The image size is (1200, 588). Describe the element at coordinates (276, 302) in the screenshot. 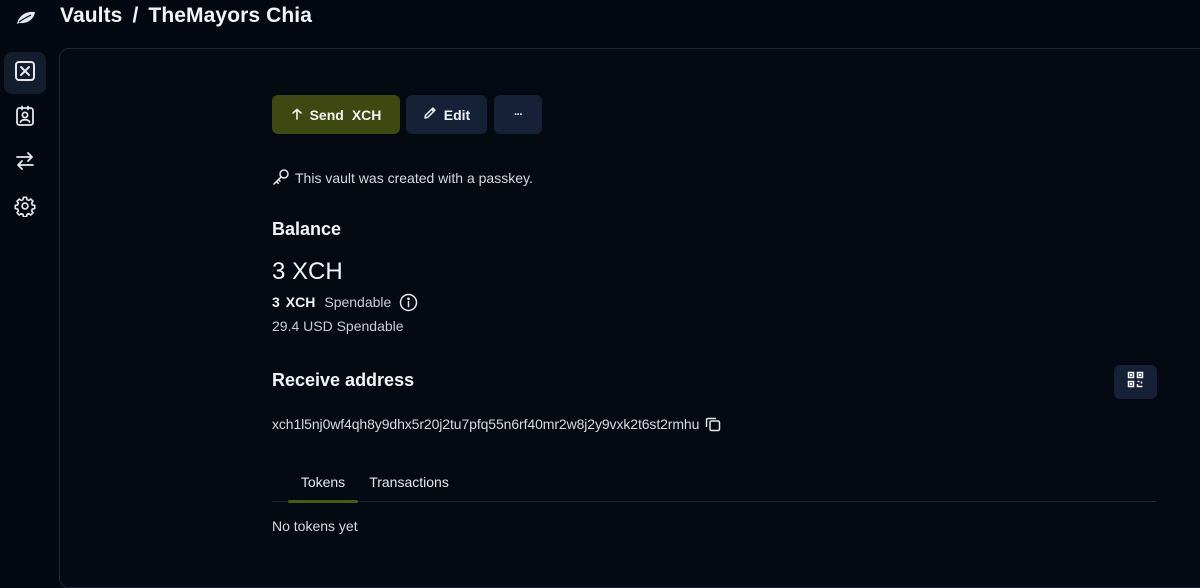

I see `spendable-amount: 3` at that location.